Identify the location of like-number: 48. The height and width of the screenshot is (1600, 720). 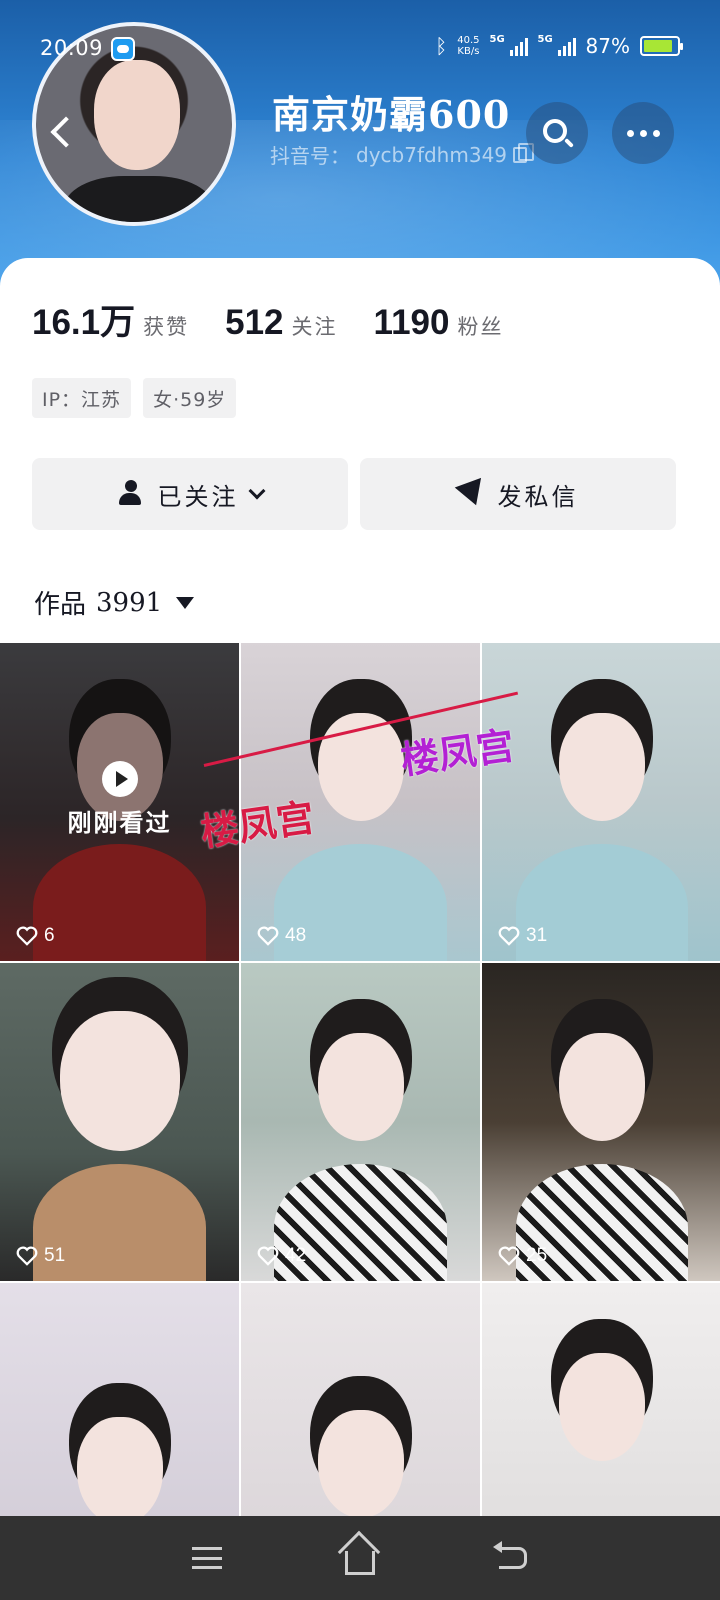
(296, 935).